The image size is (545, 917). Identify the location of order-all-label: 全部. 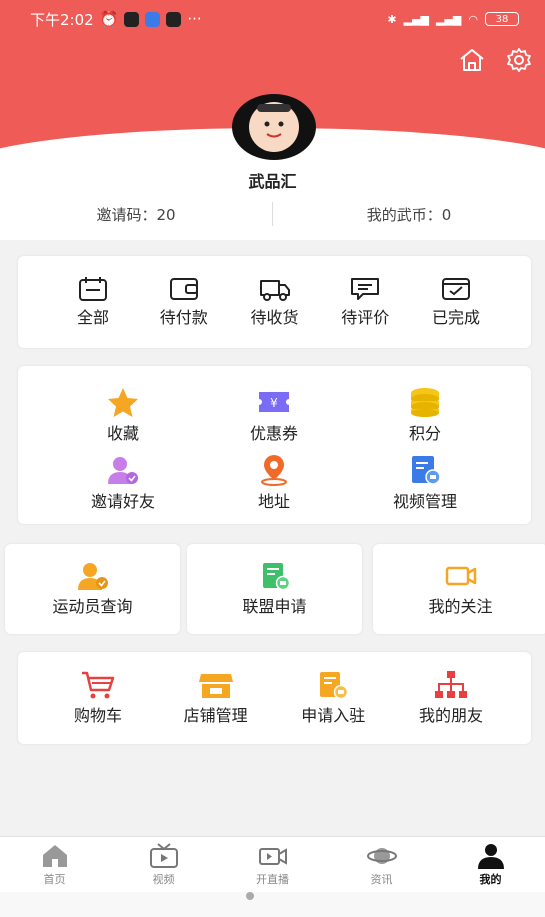
(92, 317).